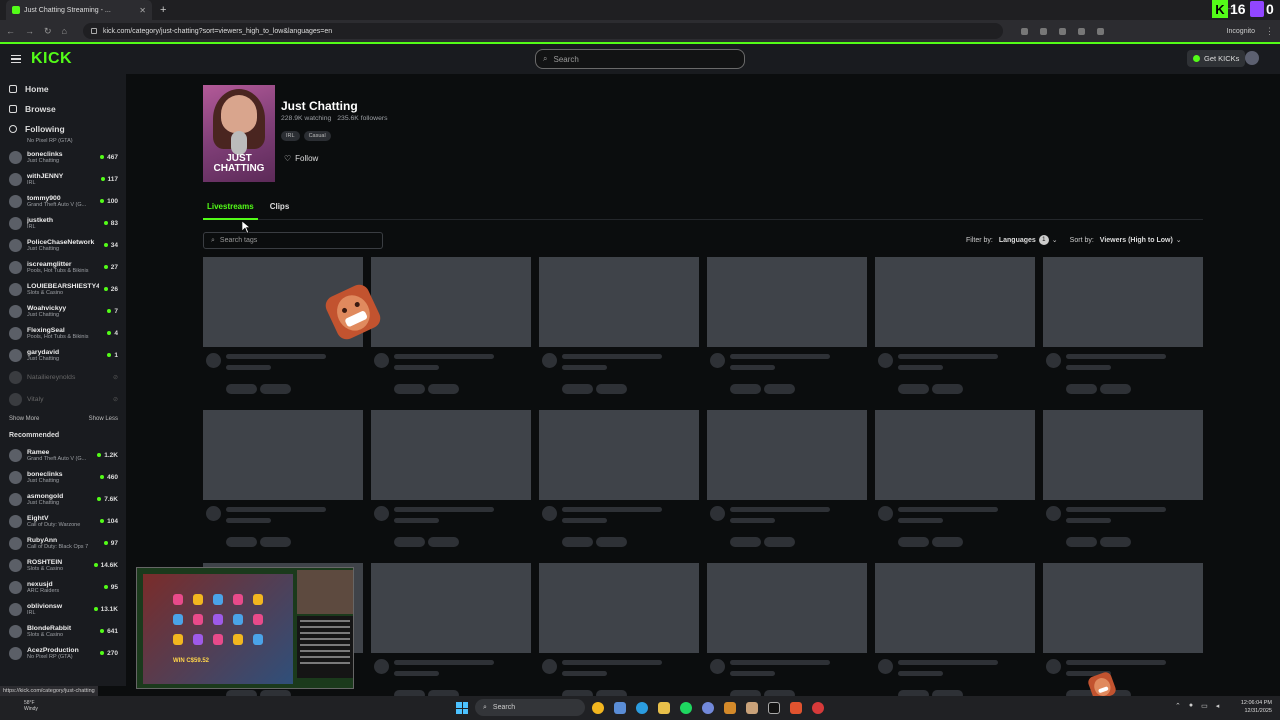 The width and height of the screenshot is (1280, 720). What do you see at coordinates (245, 628) in the screenshot?
I see `mini-player: WIN C$59.52` at bounding box center [245, 628].